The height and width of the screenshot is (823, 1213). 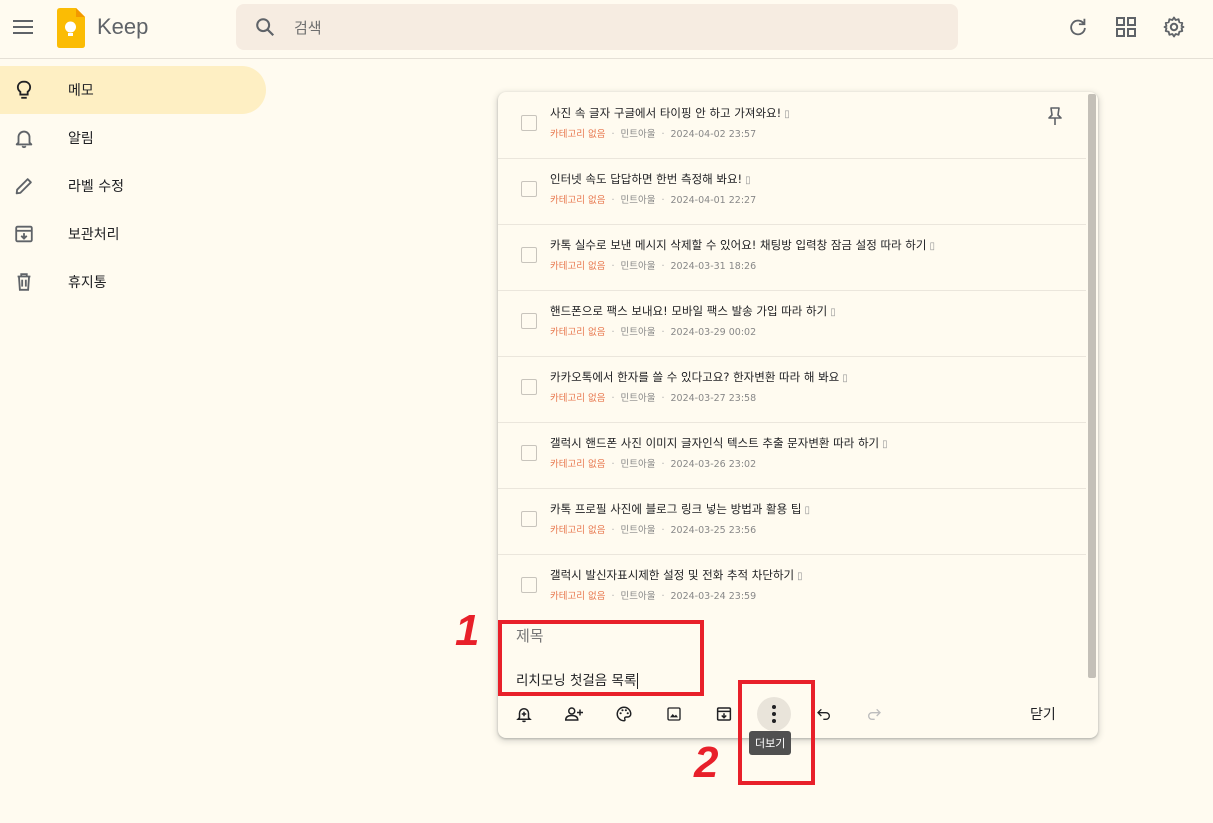 I want to click on redo-icon, so click(x=874, y=714).